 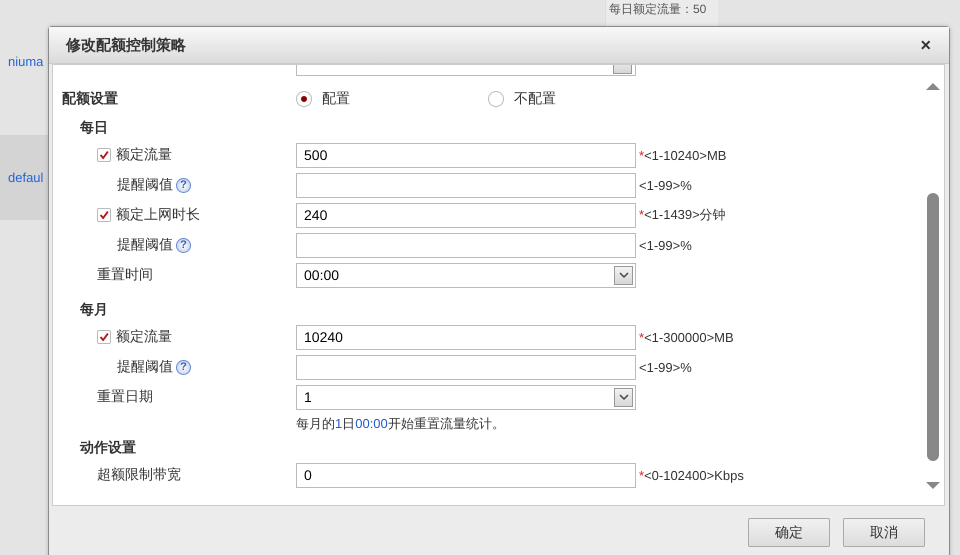 What do you see at coordinates (466, 397) in the screenshot?
I see `select-field: 1` at bounding box center [466, 397].